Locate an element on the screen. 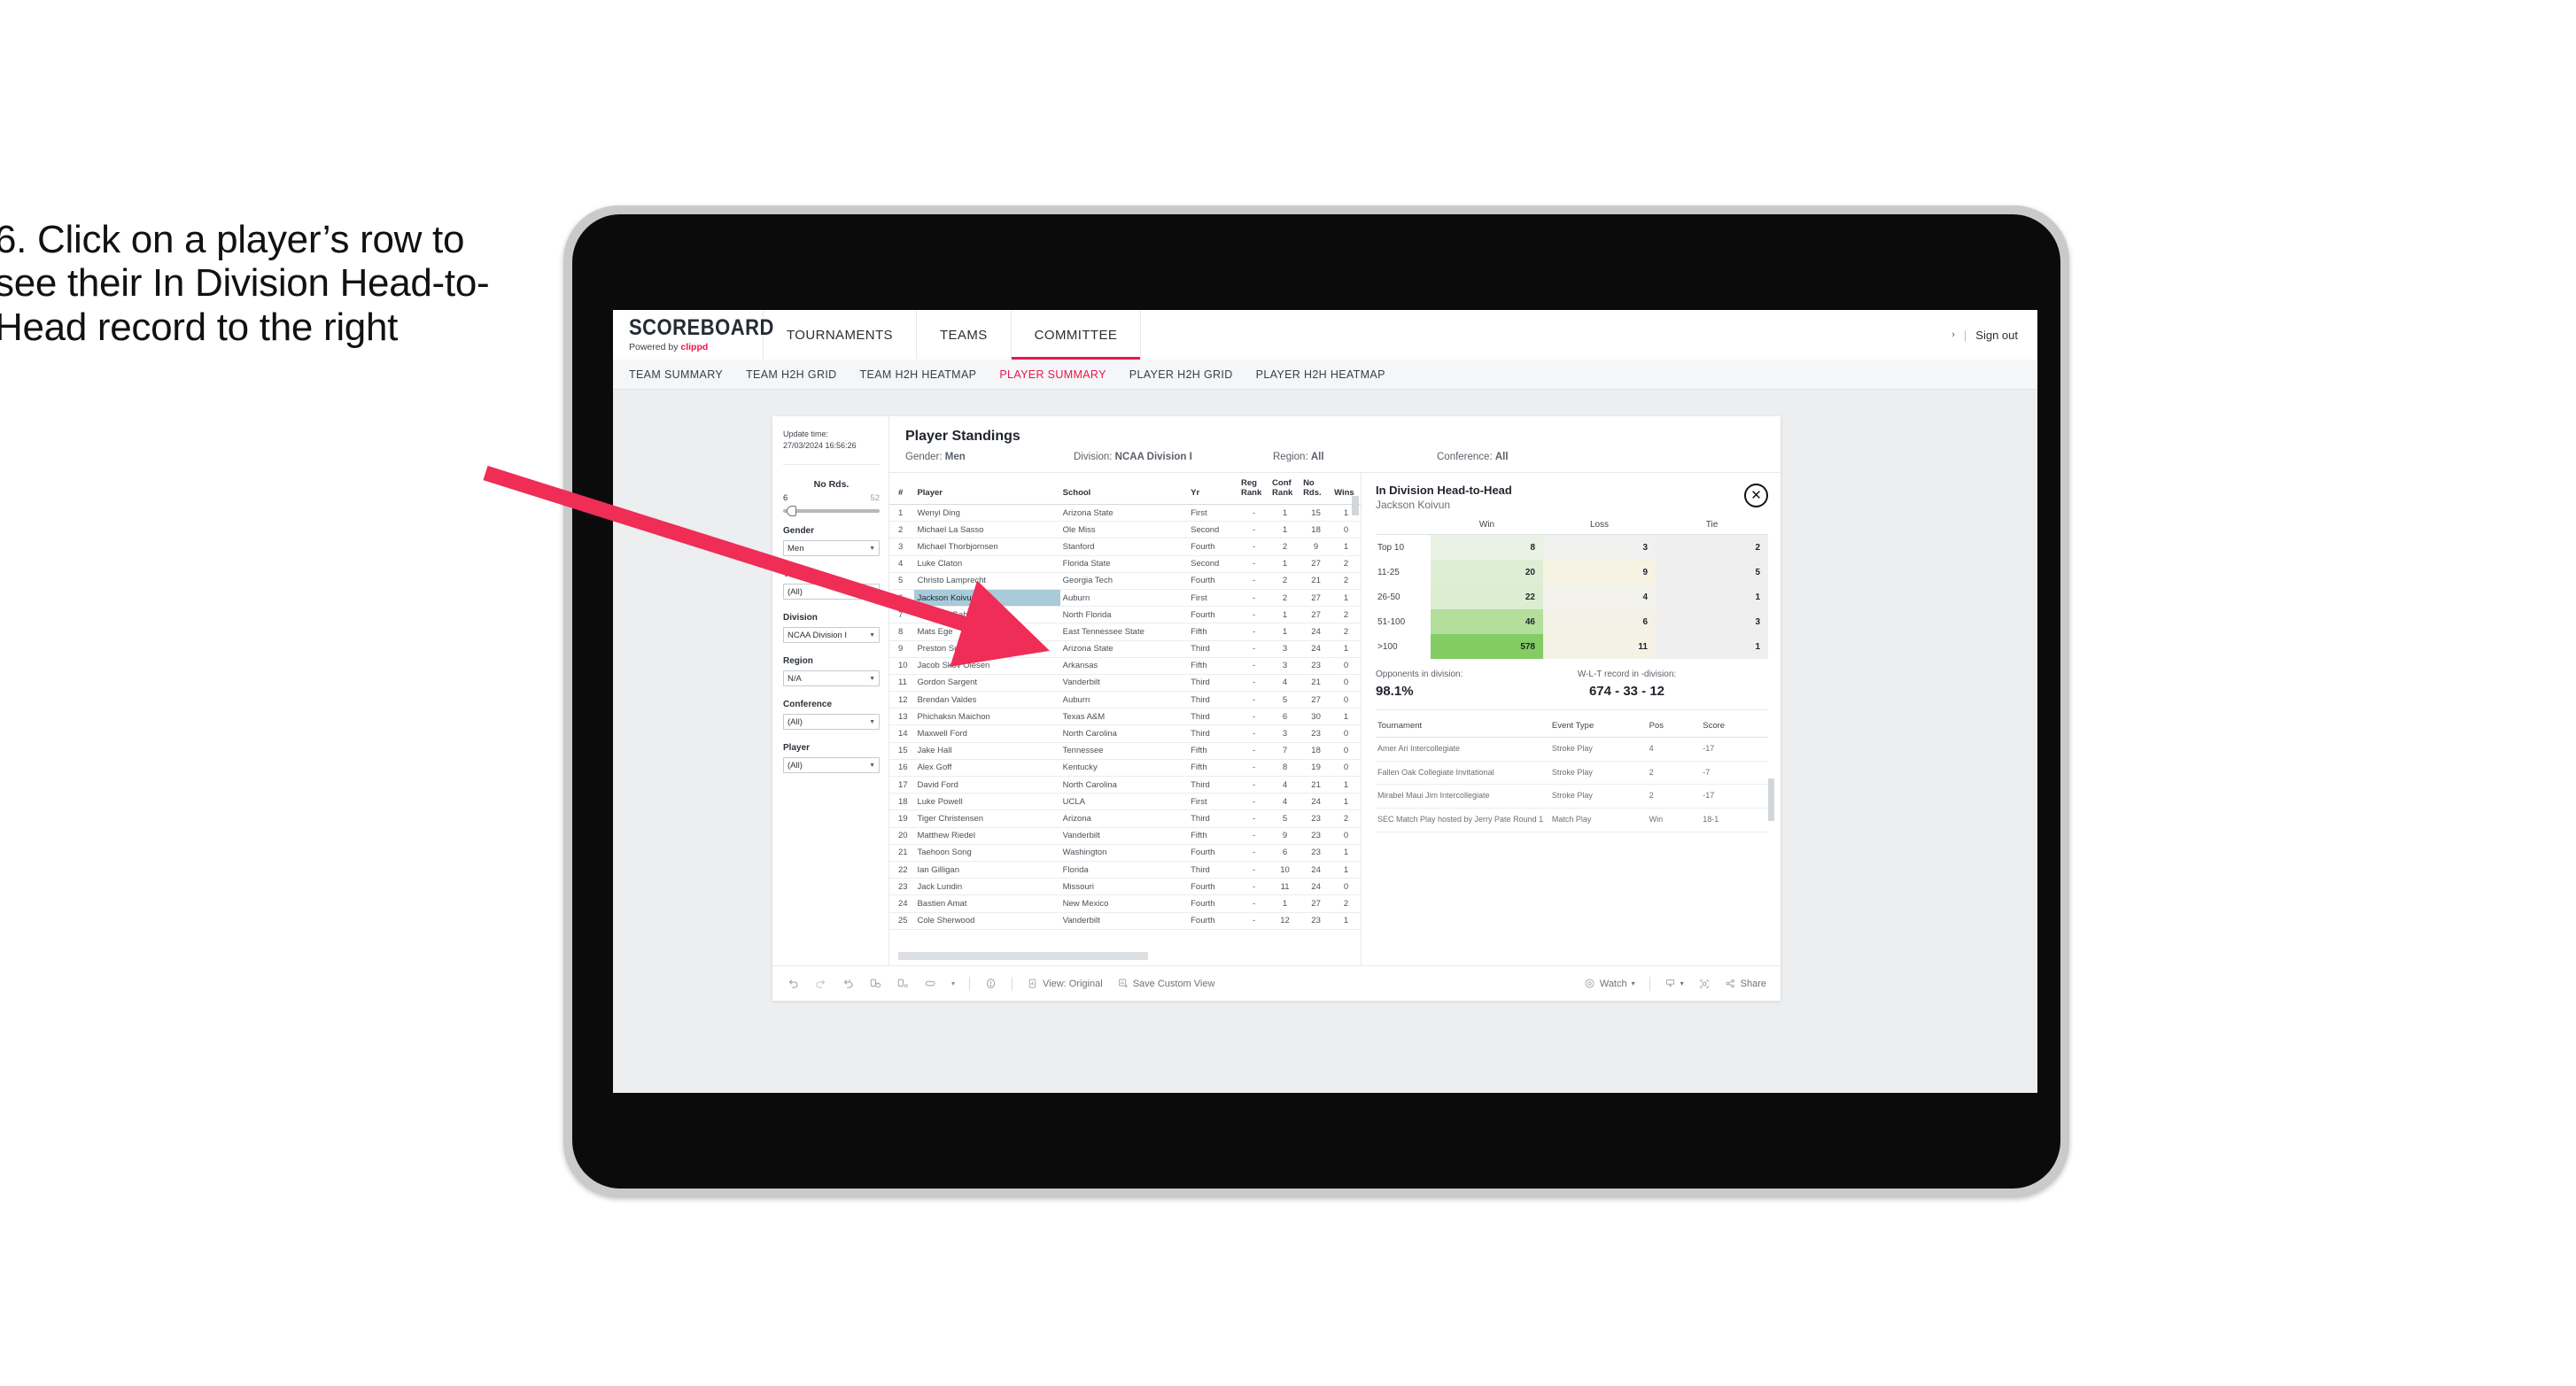 This screenshot has height=1386, width=2576. nav-teams: TEAMS is located at coordinates (964, 335).